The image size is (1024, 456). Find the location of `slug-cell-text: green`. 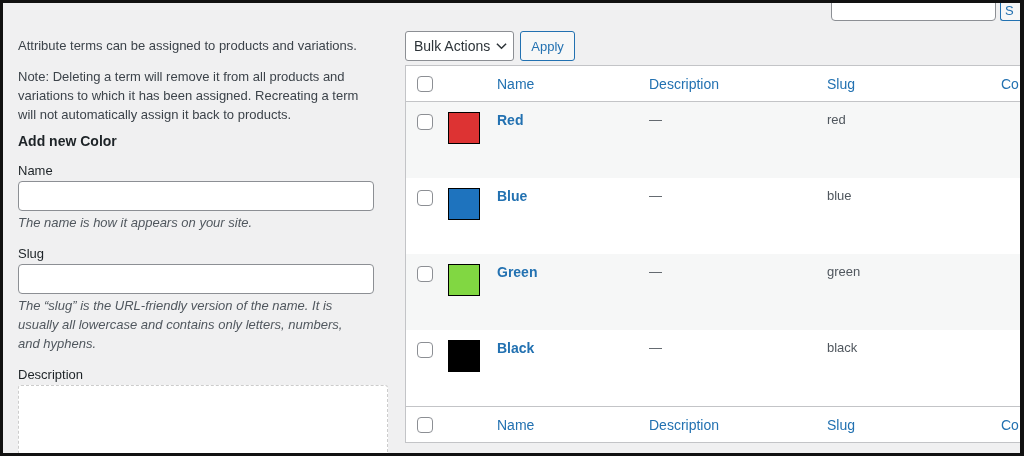

slug-cell-text: green is located at coordinates (844, 271).